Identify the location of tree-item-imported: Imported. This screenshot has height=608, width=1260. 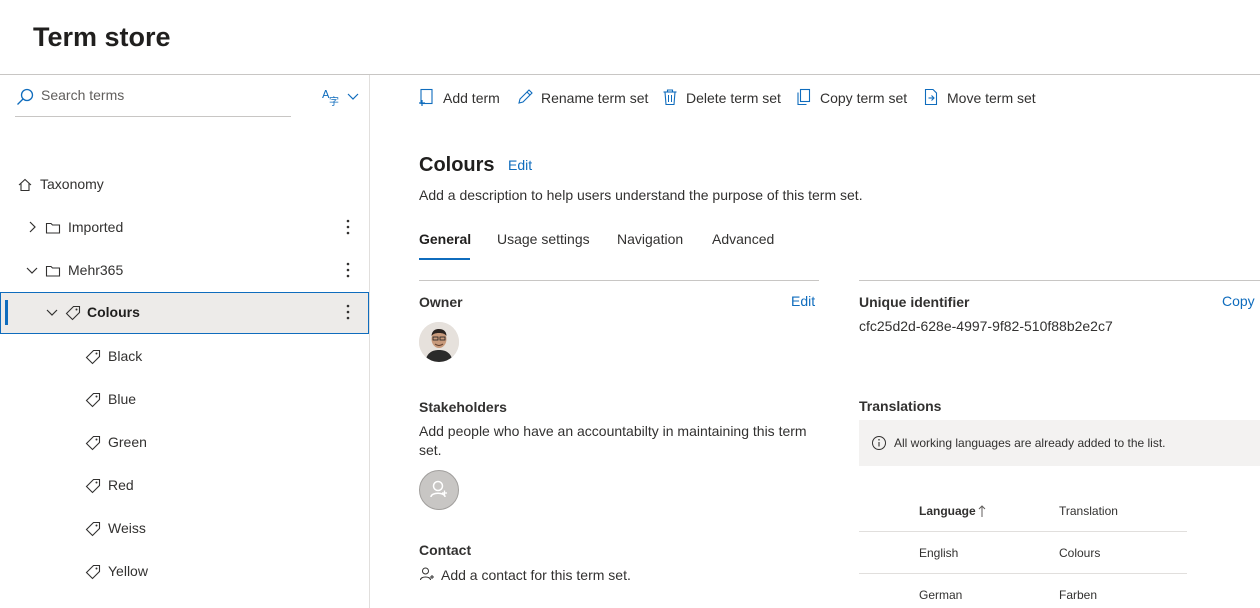
(184, 228).